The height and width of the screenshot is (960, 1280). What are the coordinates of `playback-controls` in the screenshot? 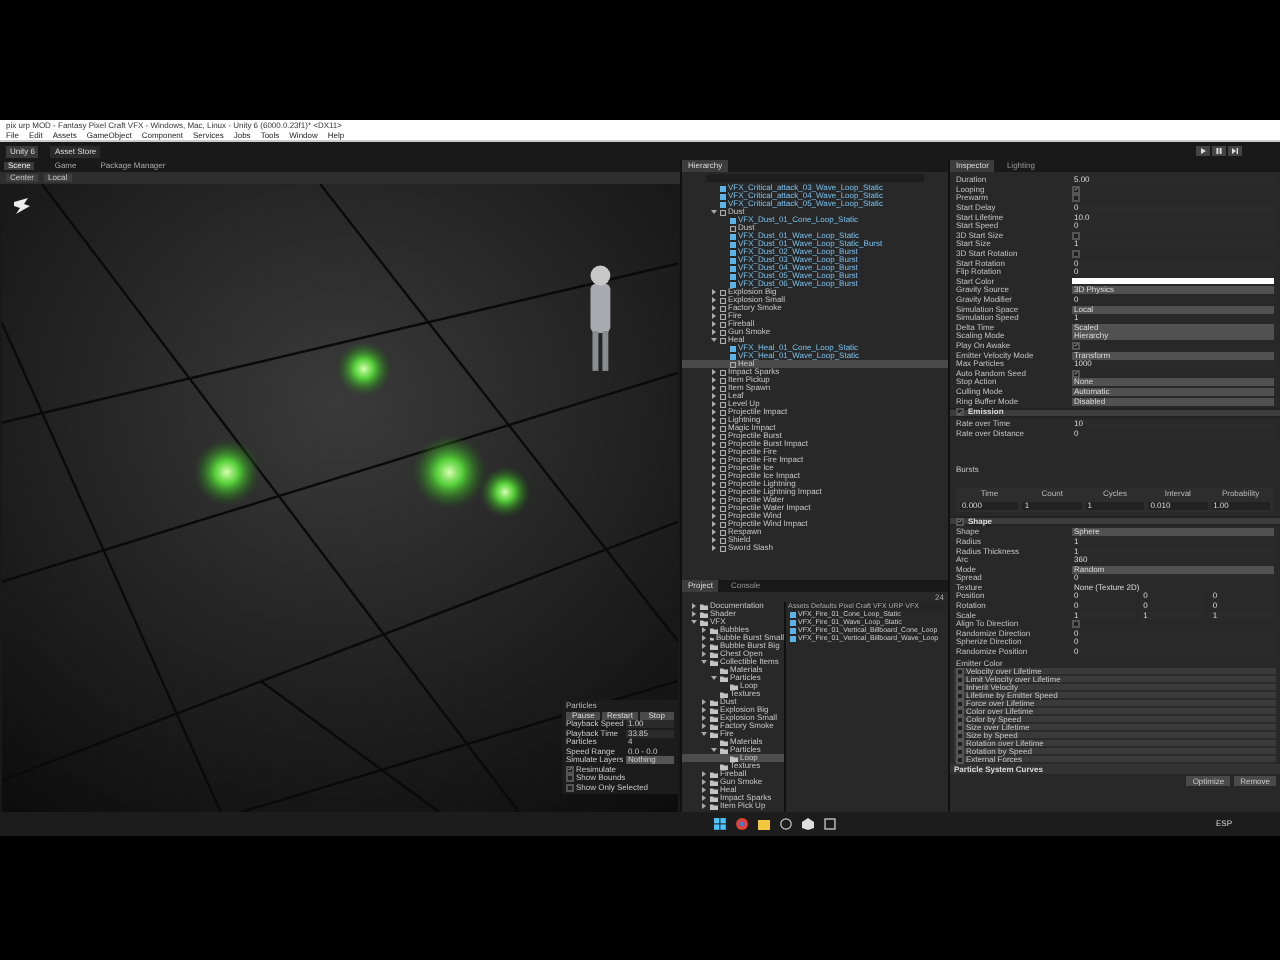 It's located at (1219, 151).